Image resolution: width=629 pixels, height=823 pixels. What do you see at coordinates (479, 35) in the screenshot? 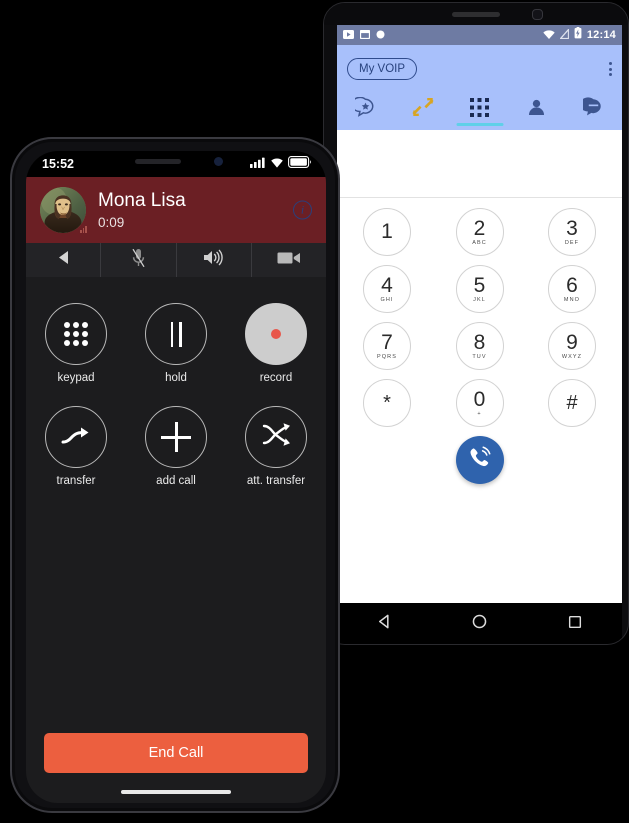
I see `android-status-bar: 12:14` at bounding box center [479, 35].